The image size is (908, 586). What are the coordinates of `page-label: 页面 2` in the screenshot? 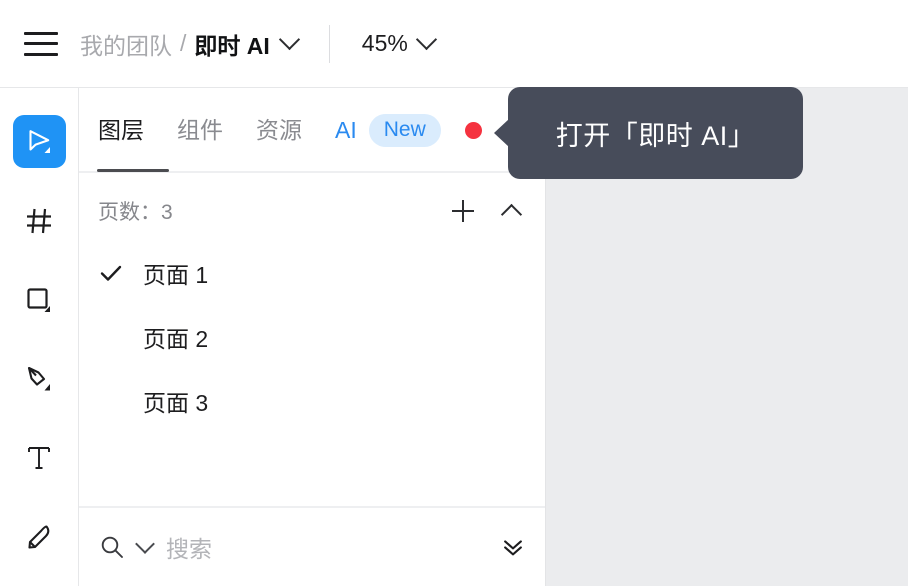 It's located at (176, 339).